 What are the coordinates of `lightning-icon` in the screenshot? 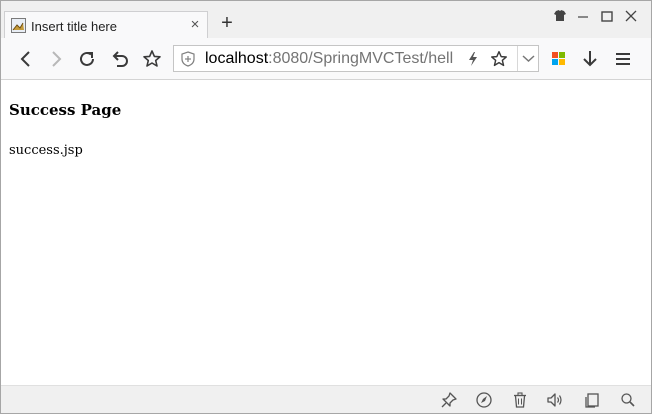 It's located at (473, 59).